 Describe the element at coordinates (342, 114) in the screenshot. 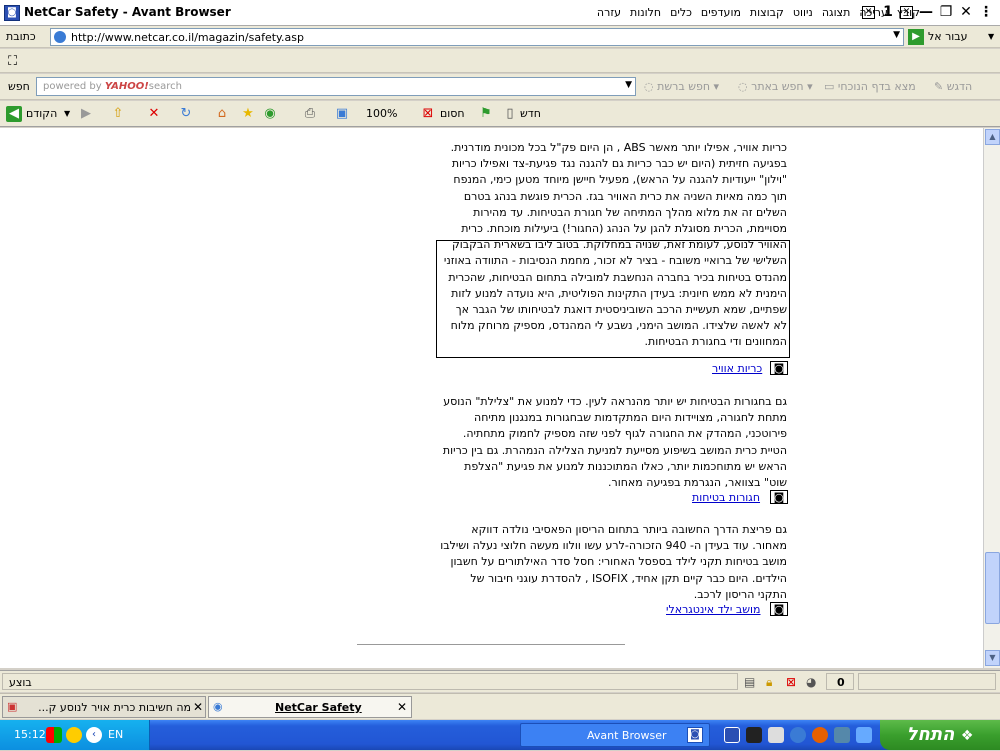

I see `window-layout-icon: ▣` at that location.